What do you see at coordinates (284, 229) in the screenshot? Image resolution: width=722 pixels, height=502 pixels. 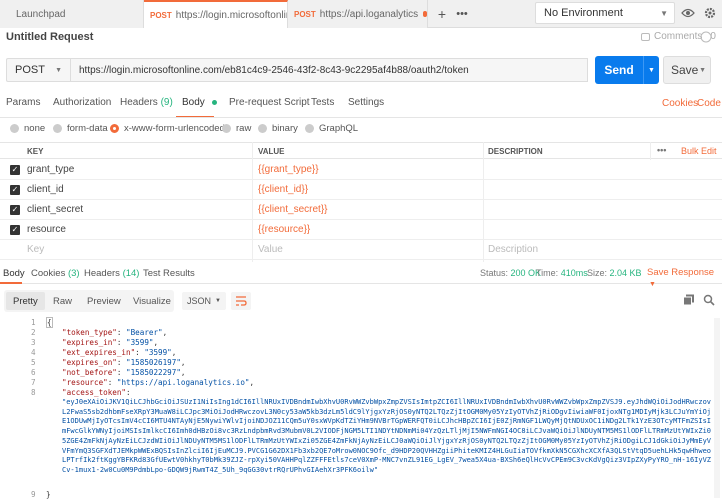 I see `param-value: {{resource}}` at bounding box center [284, 229].